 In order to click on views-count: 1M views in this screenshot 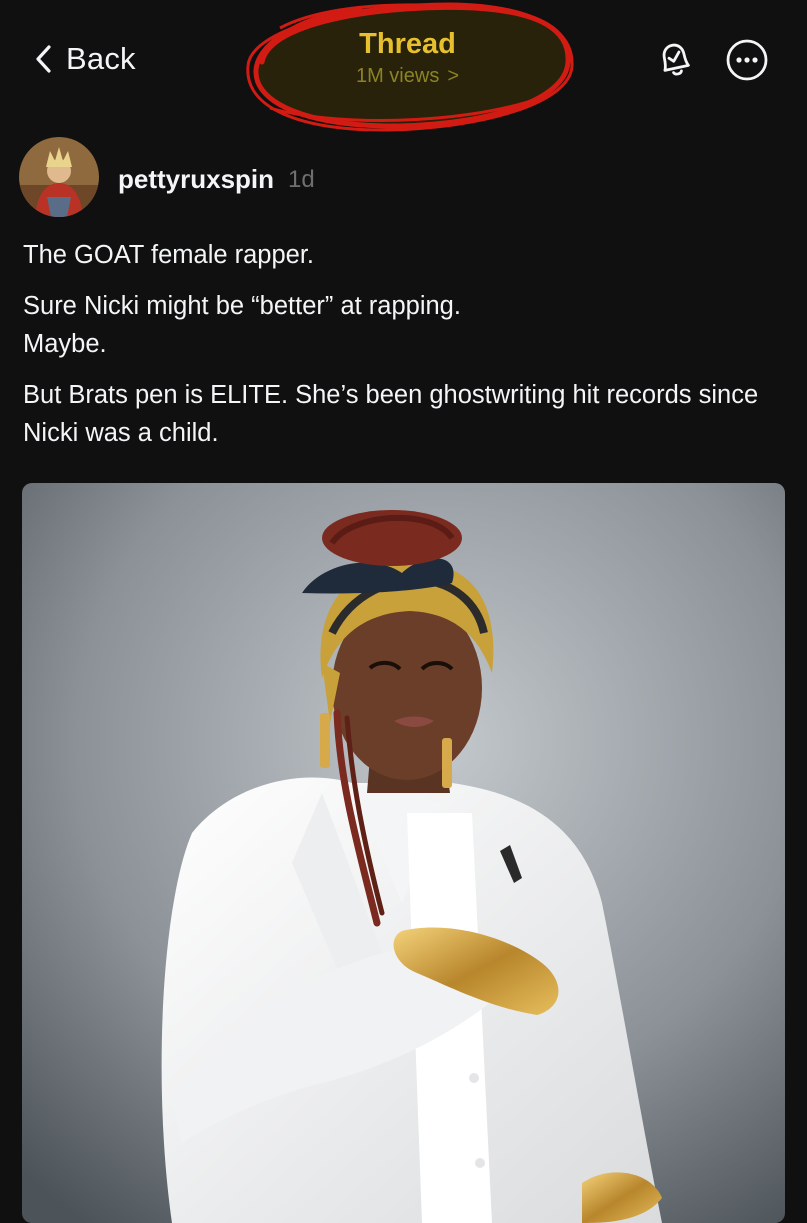, I will do `click(397, 76)`.